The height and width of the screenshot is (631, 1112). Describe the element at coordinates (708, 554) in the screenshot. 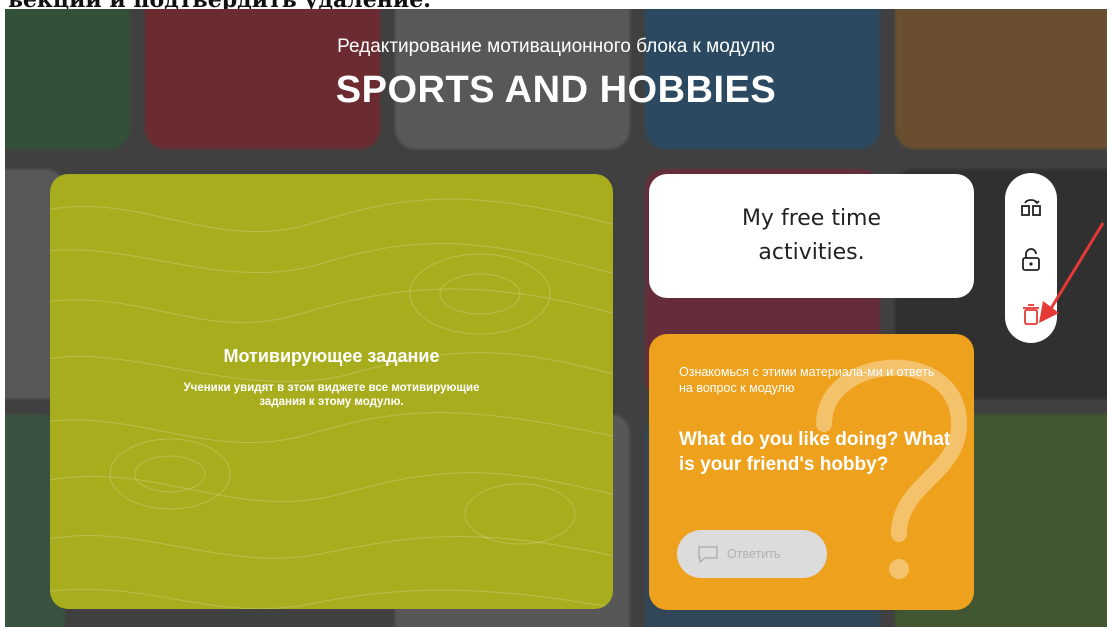

I see `chat-bubble-icon` at that location.